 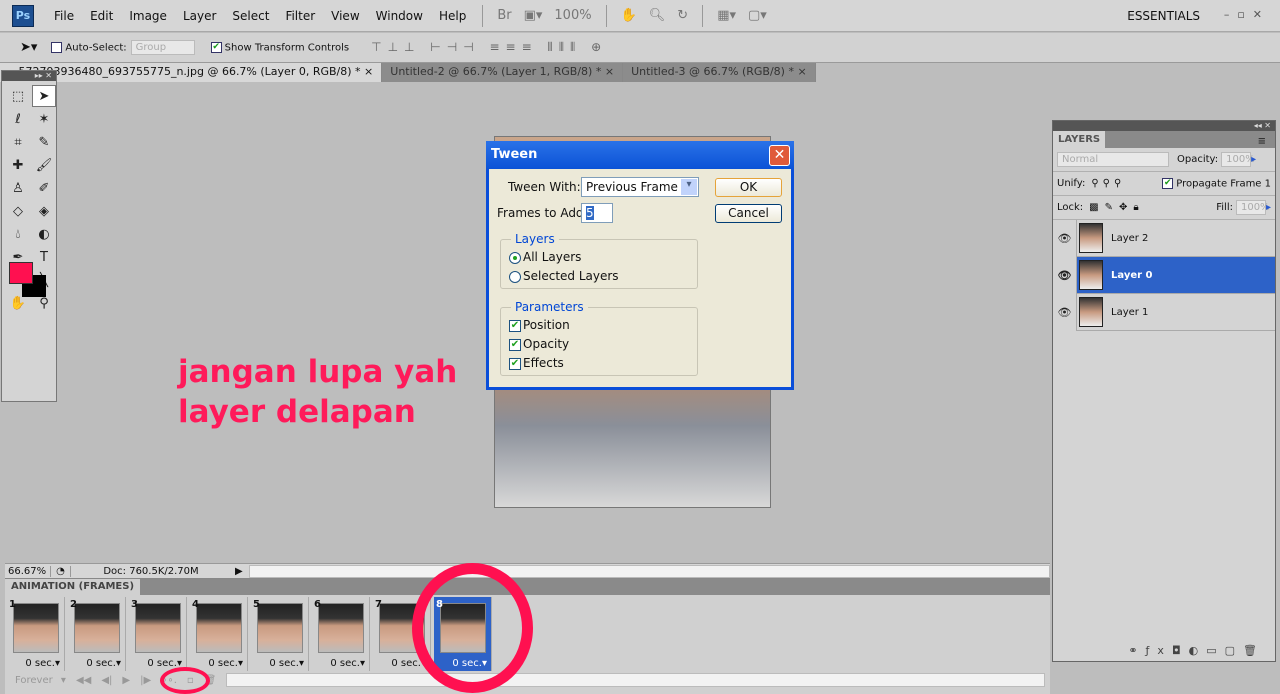 What do you see at coordinates (134, 604) in the screenshot?
I see `frame-number: 3` at bounding box center [134, 604].